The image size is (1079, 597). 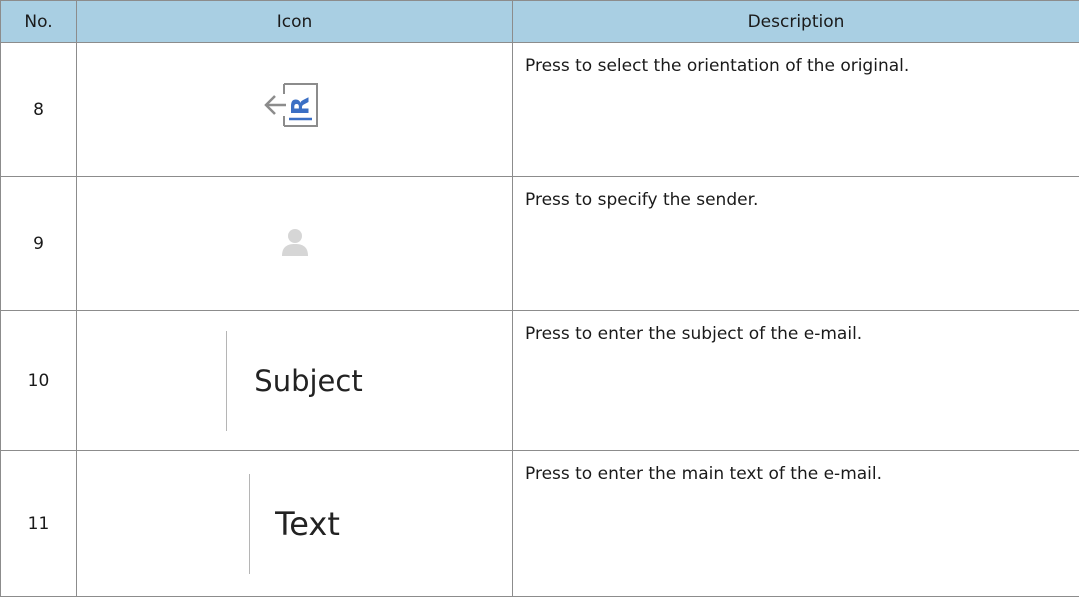 I want to click on text-icon: Text, so click(x=294, y=524).